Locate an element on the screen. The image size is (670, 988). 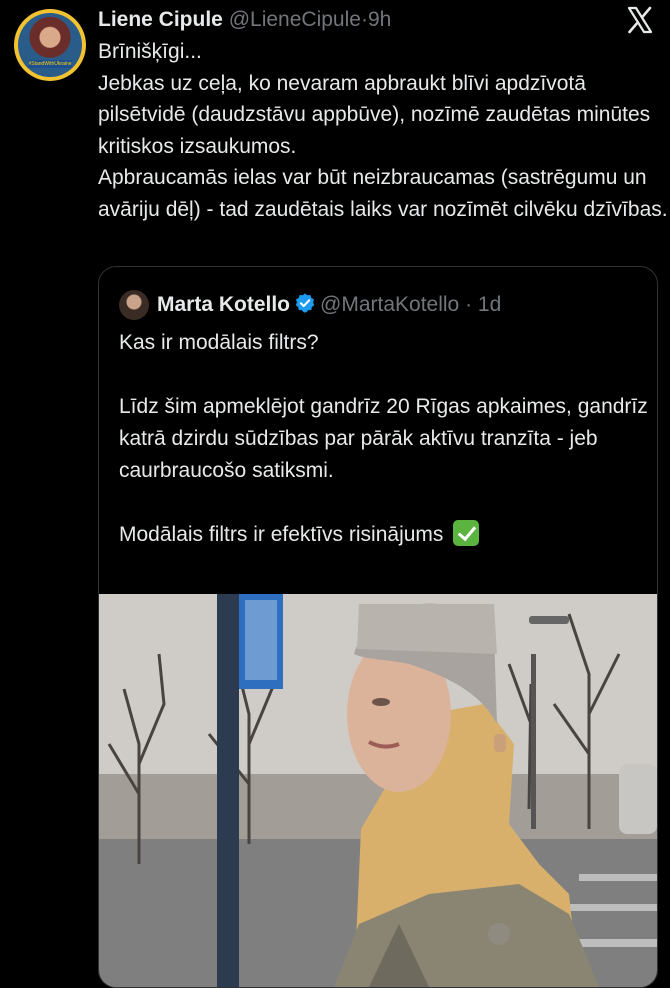
quoted-tweet-time: 1d is located at coordinates (489, 304).